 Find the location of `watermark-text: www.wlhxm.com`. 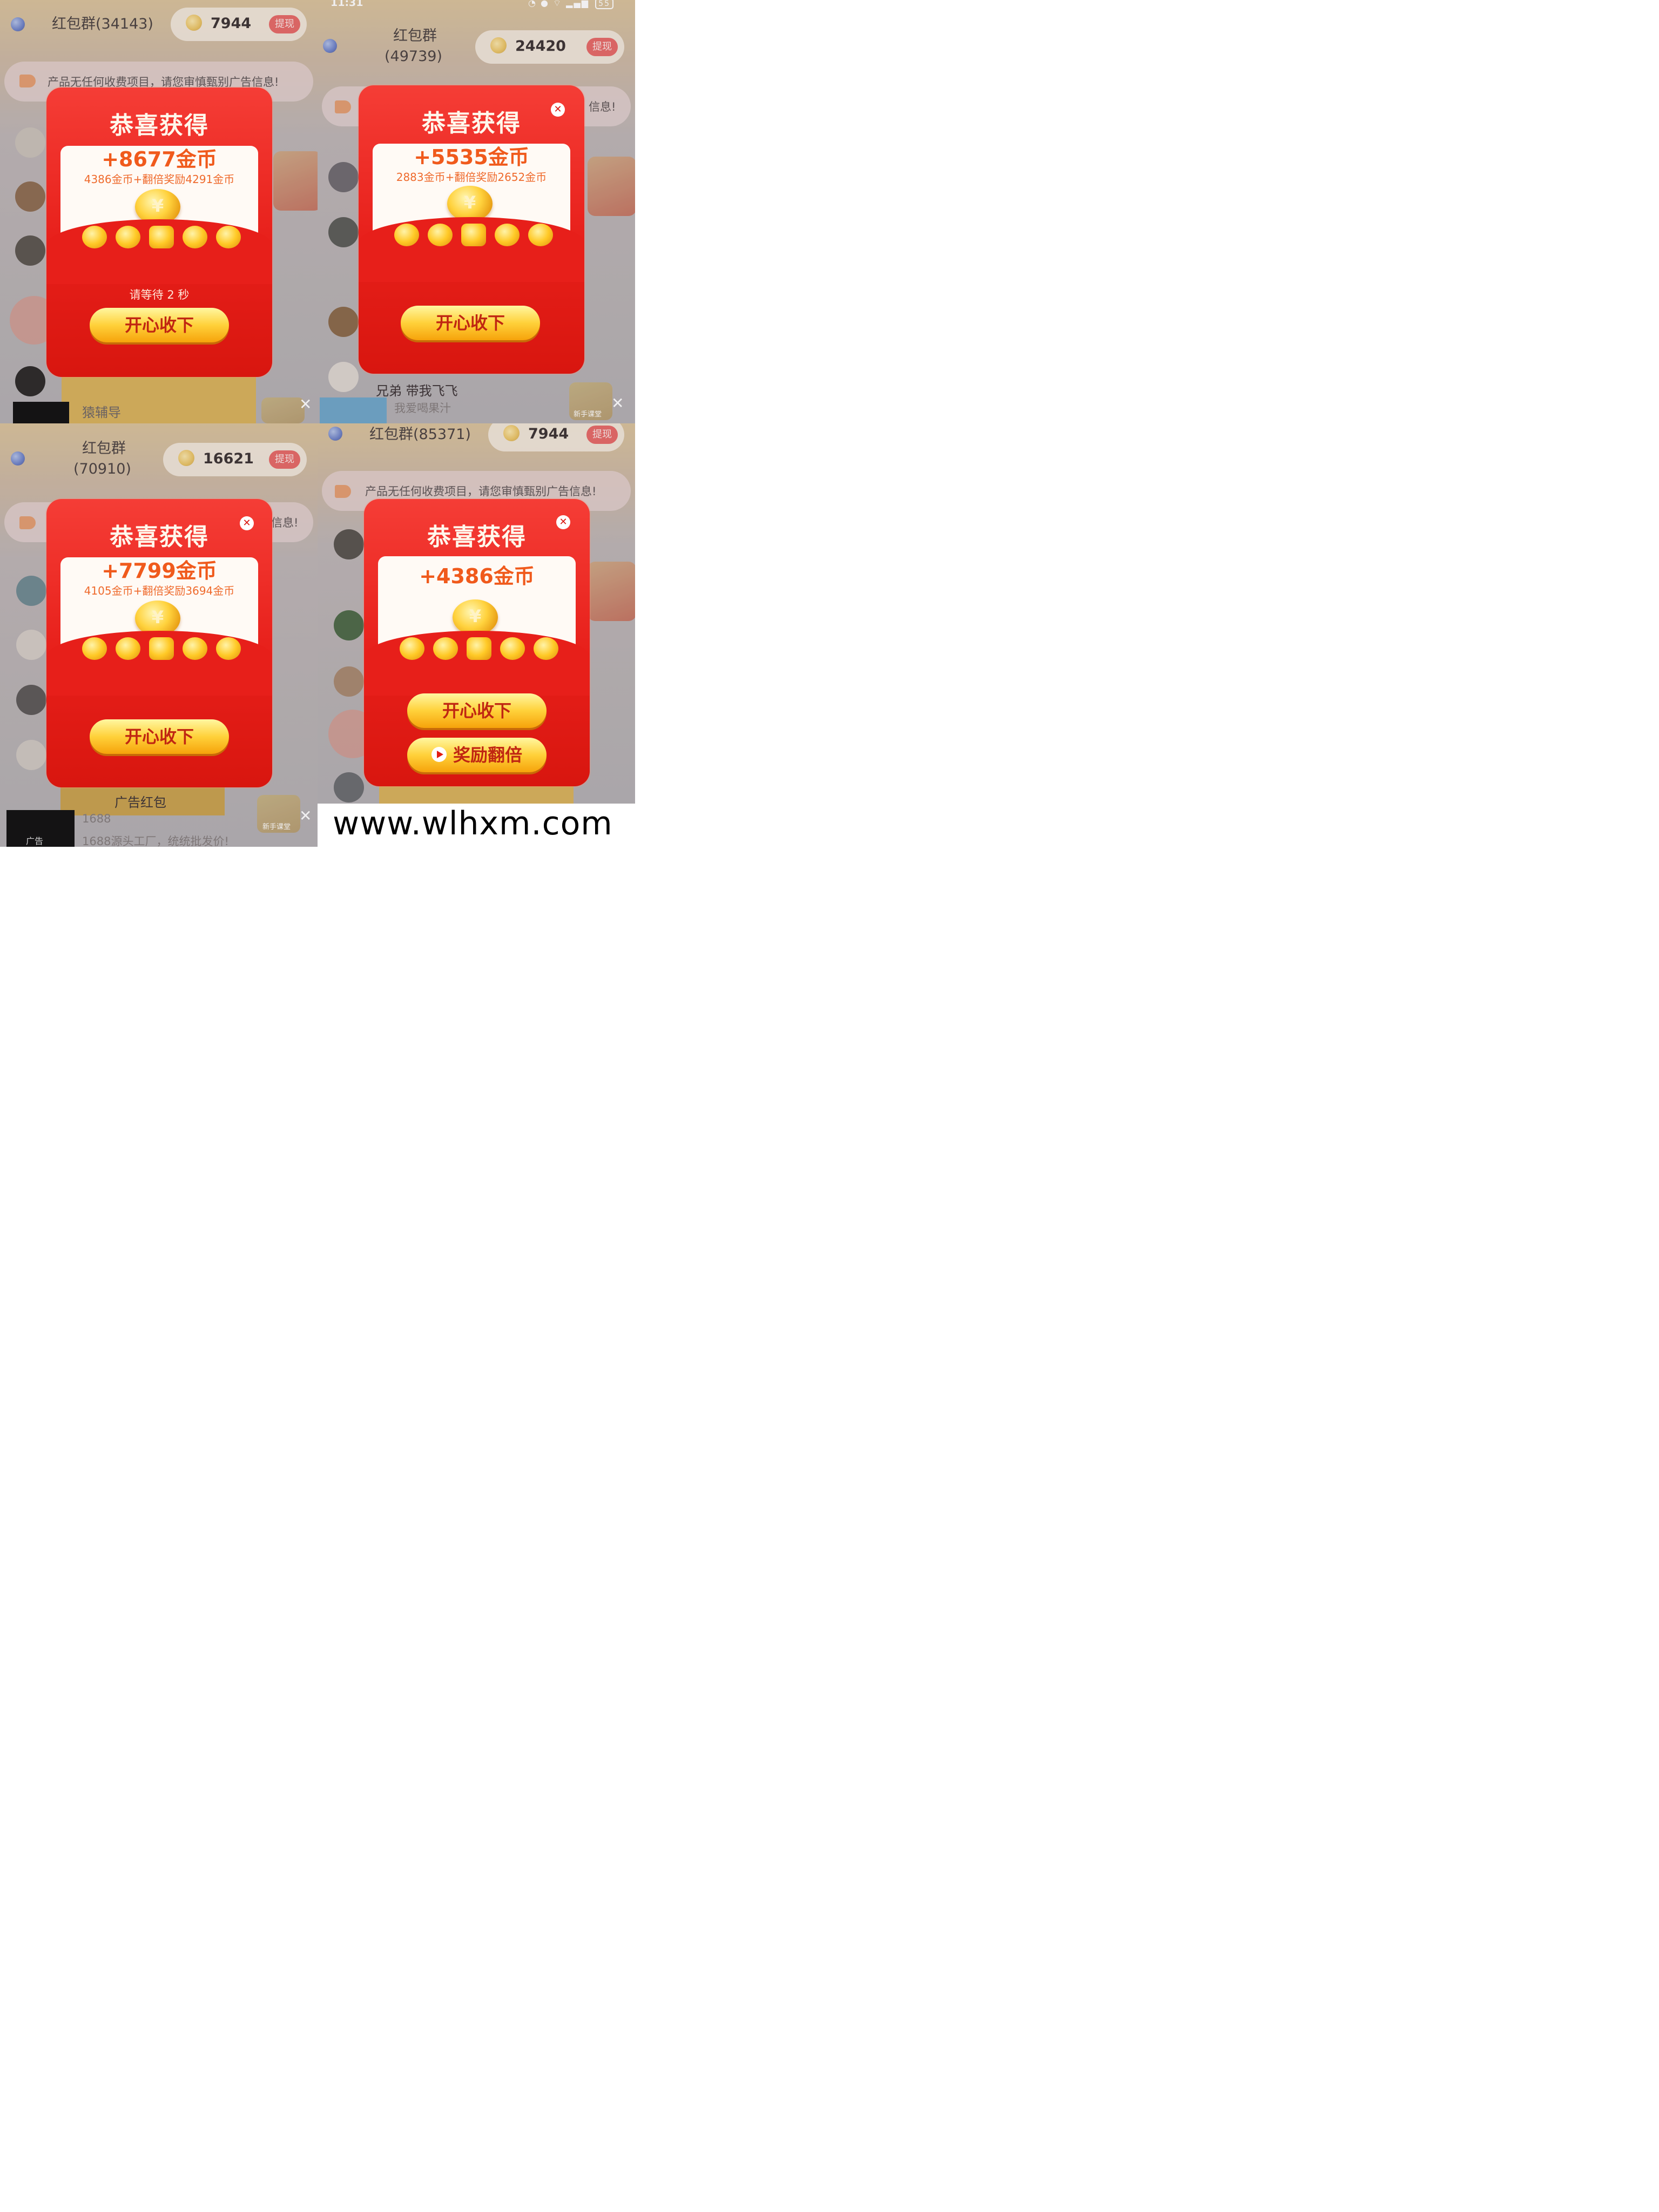

watermark-text: www.wlhxm.com is located at coordinates (473, 823).